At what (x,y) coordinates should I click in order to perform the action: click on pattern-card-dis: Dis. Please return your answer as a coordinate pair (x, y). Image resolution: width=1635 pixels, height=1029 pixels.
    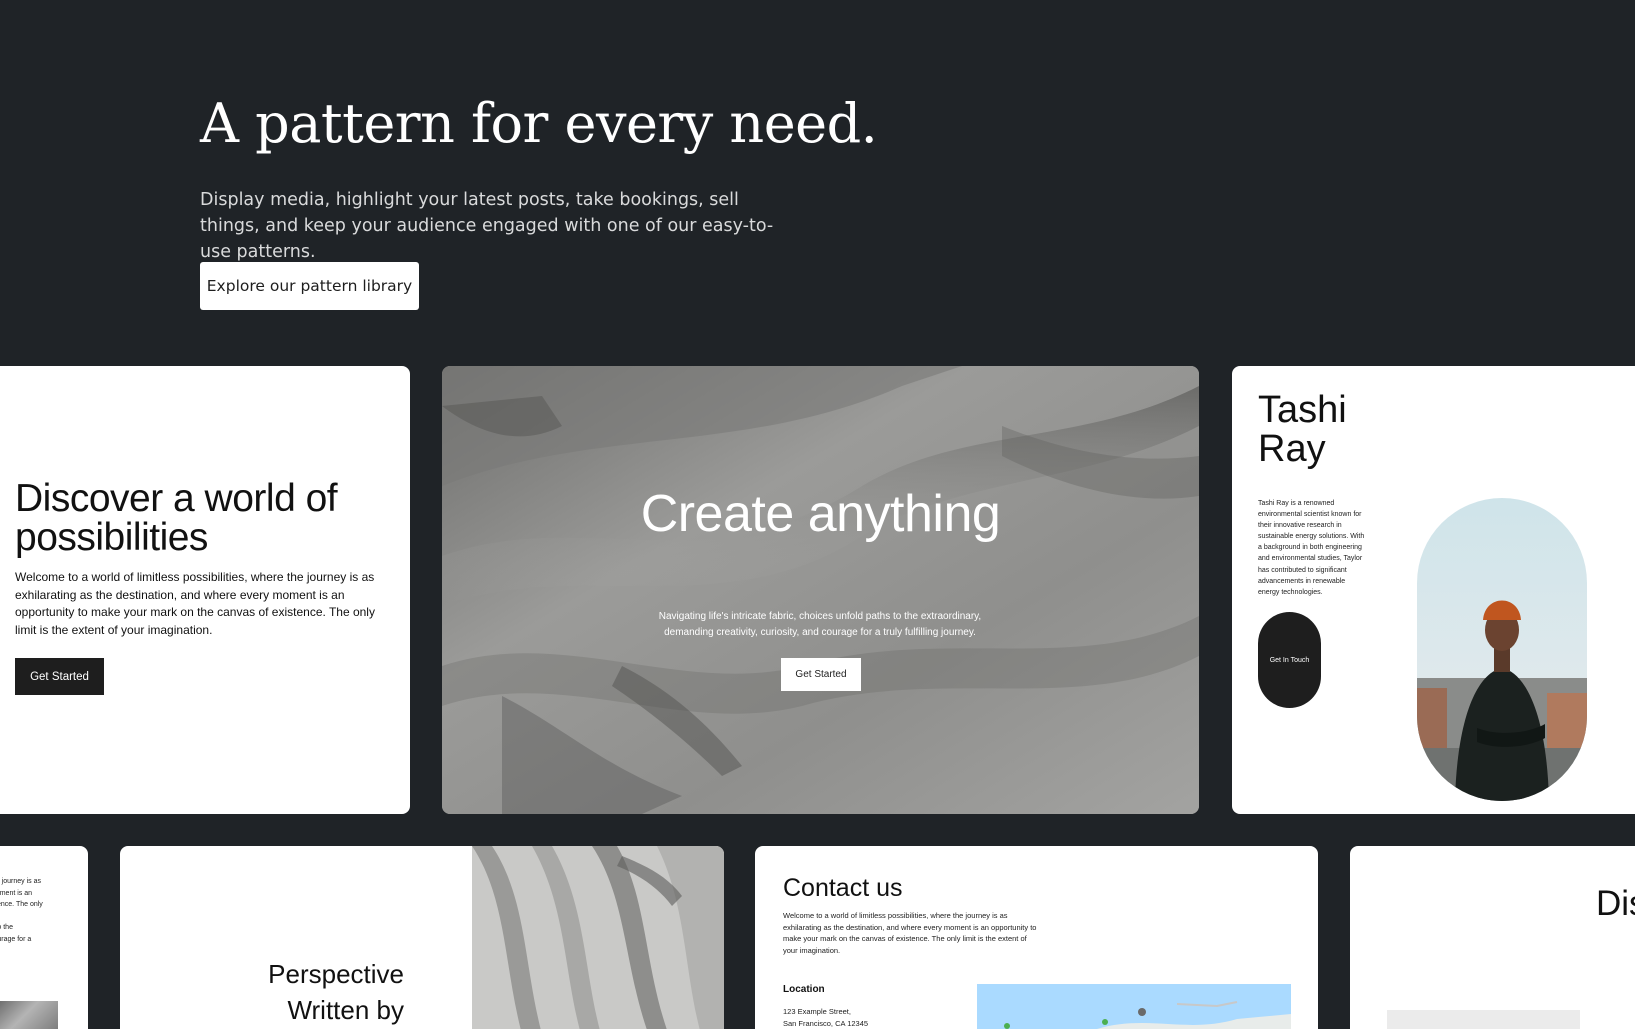
    Looking at the image, I should click on (1492, 937).